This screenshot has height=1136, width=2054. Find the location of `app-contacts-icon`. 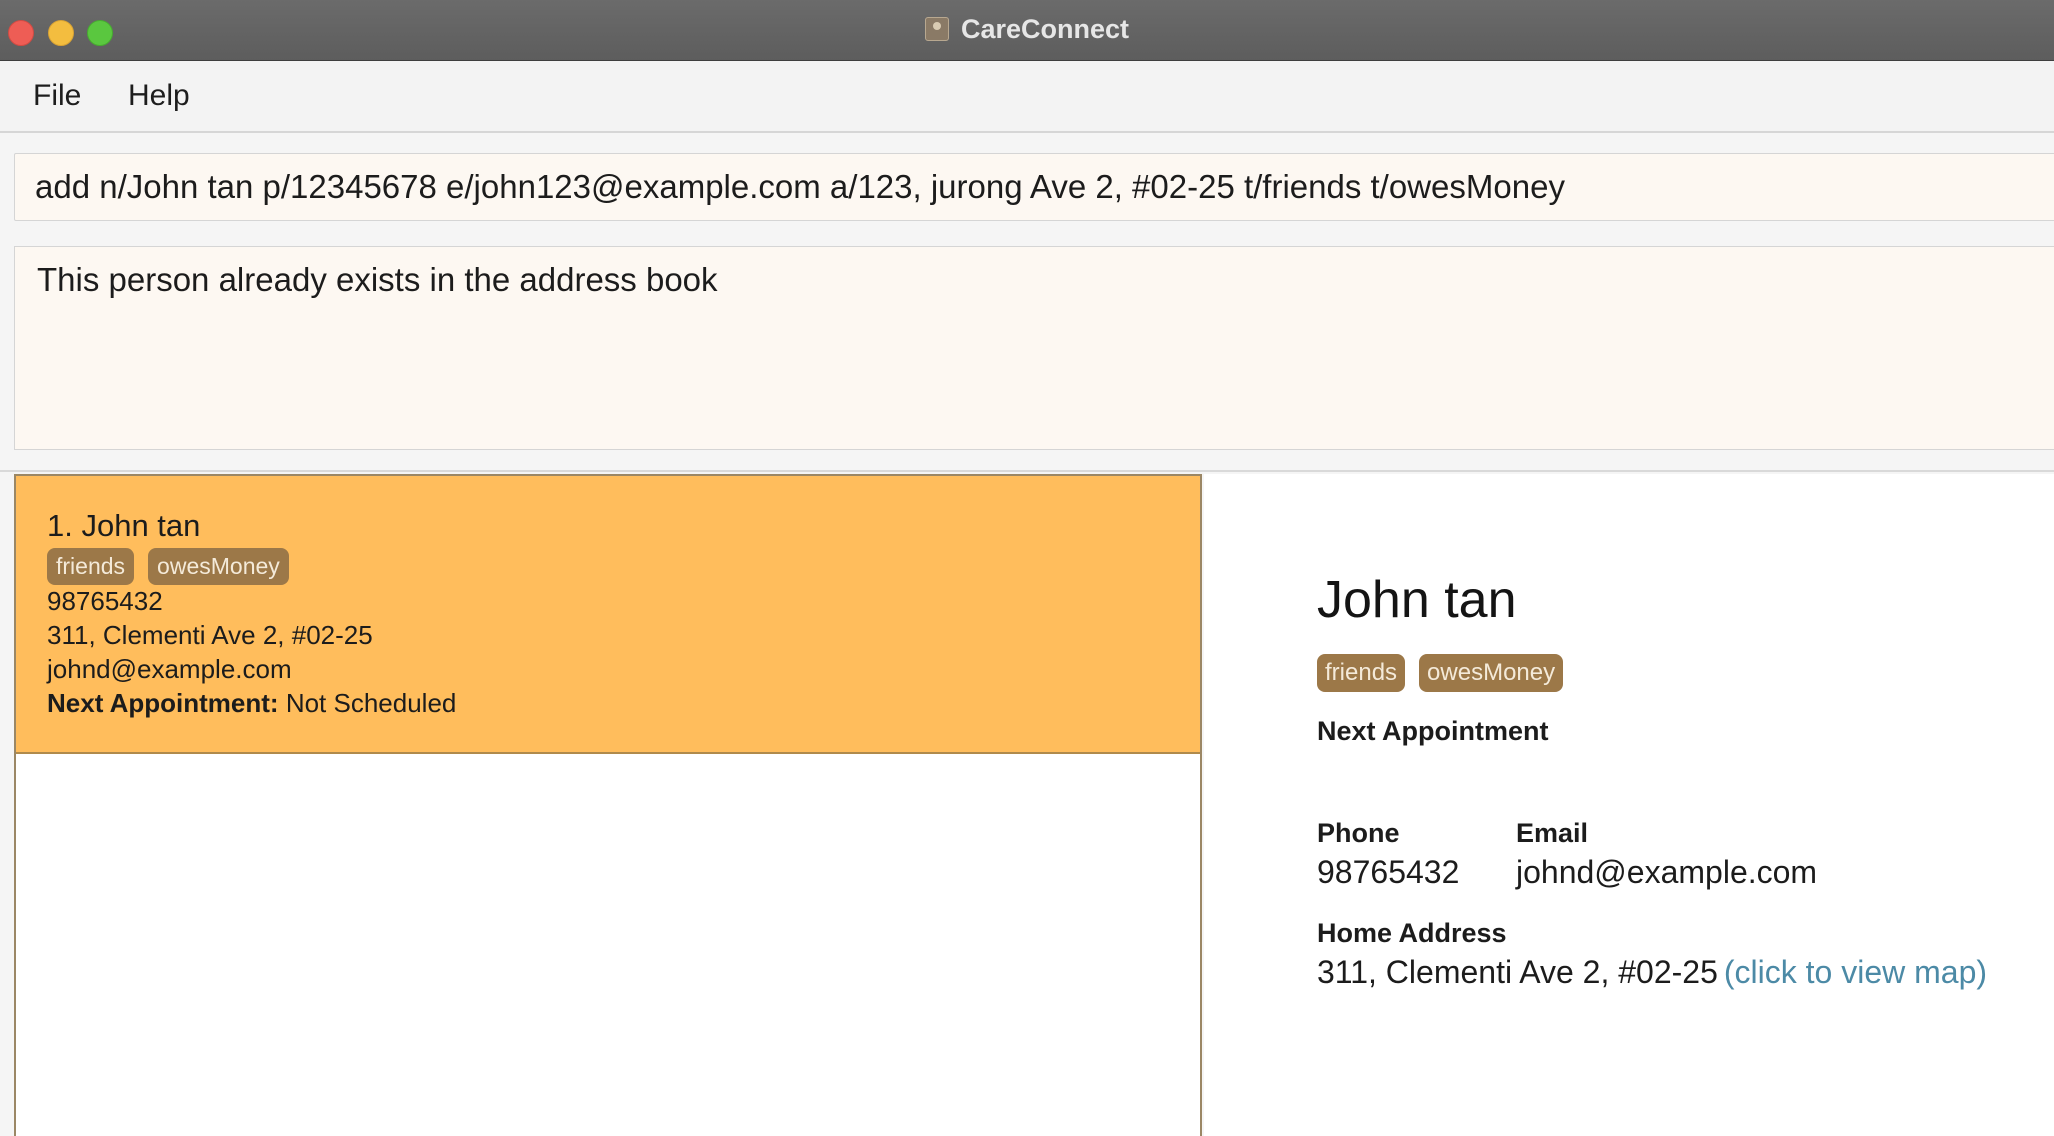

app-contacts-icon is located at coordinates (936, 29).